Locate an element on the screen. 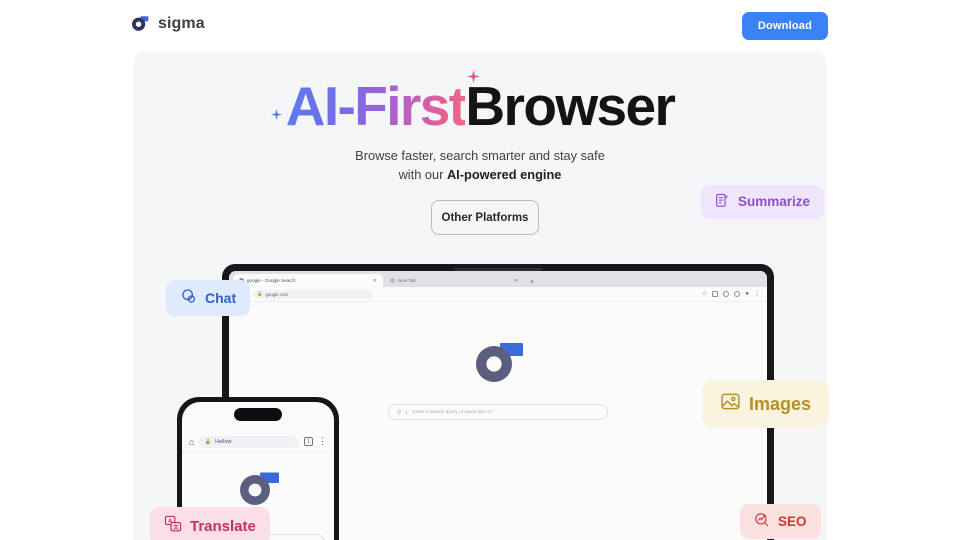  svg-text: 文 is located at coordinates (176, 527).